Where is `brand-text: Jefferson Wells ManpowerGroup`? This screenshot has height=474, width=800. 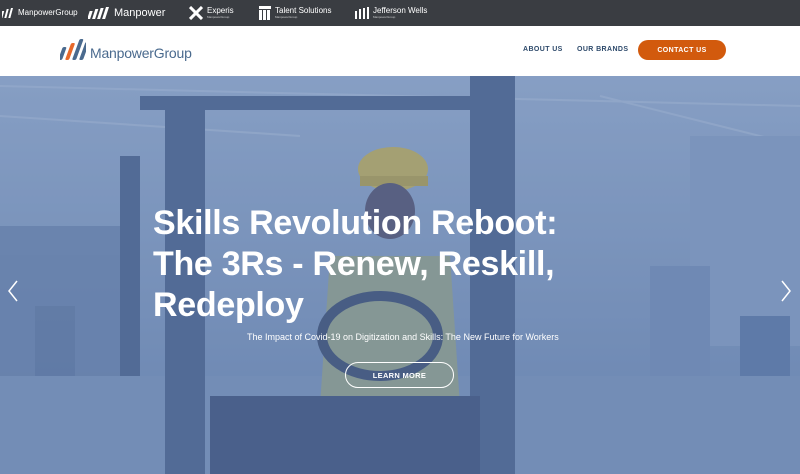 brand-text: Jefferson Wells ManpowerGroup is located at coordinates (400, 13).